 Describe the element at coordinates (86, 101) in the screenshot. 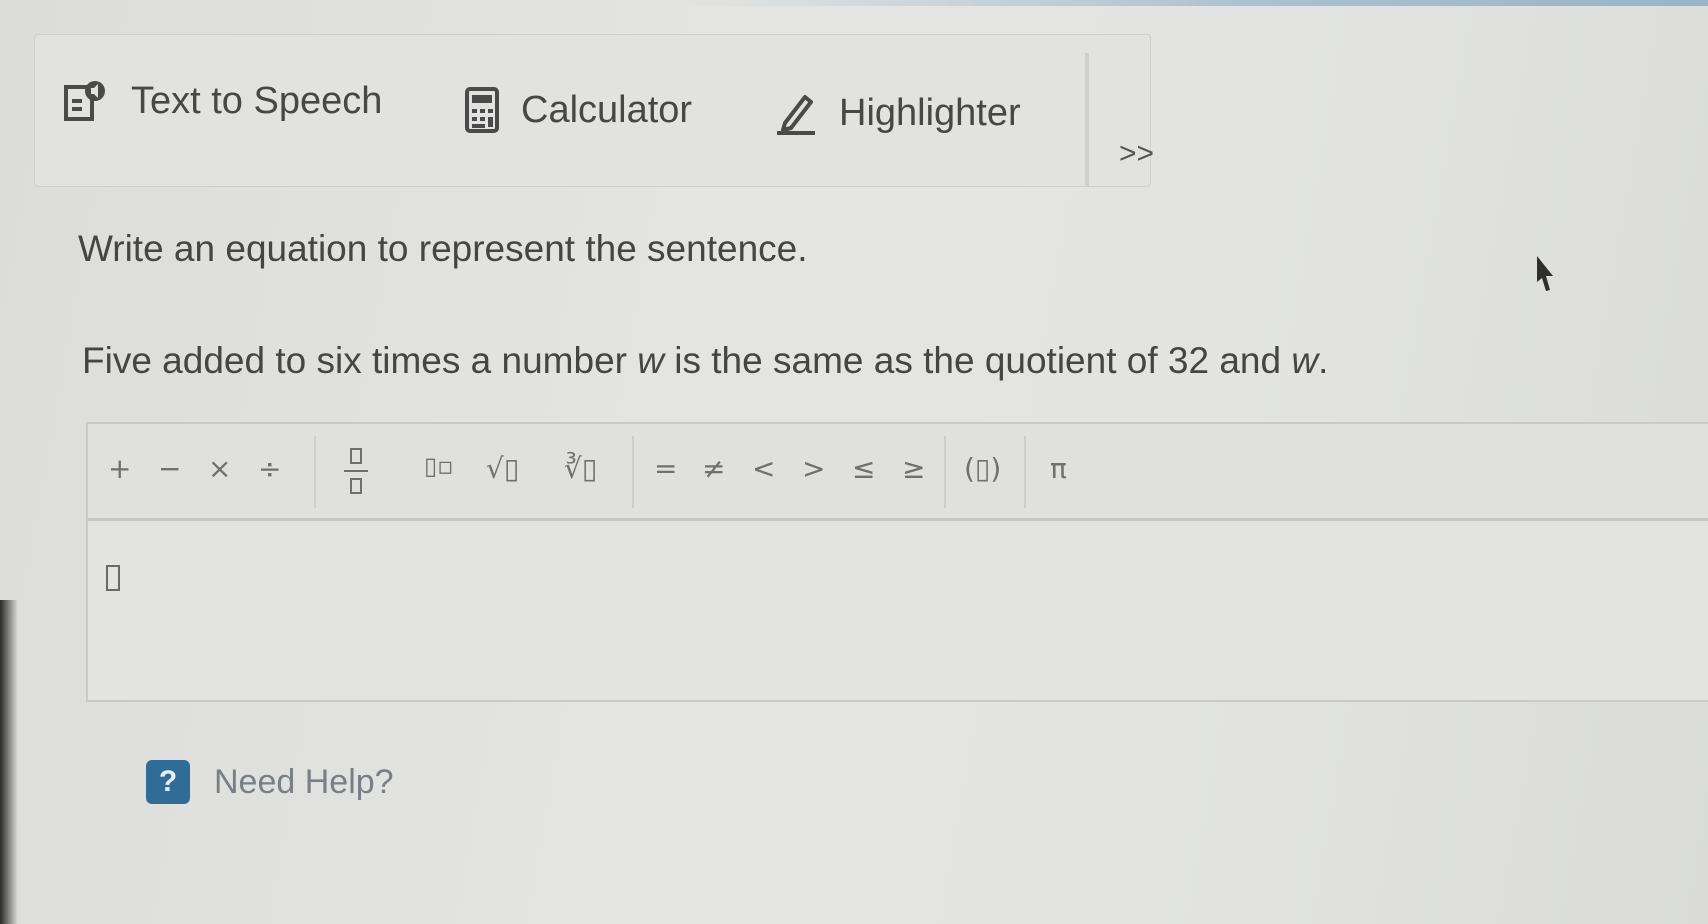

I see `speaker-book-icon` at that location.